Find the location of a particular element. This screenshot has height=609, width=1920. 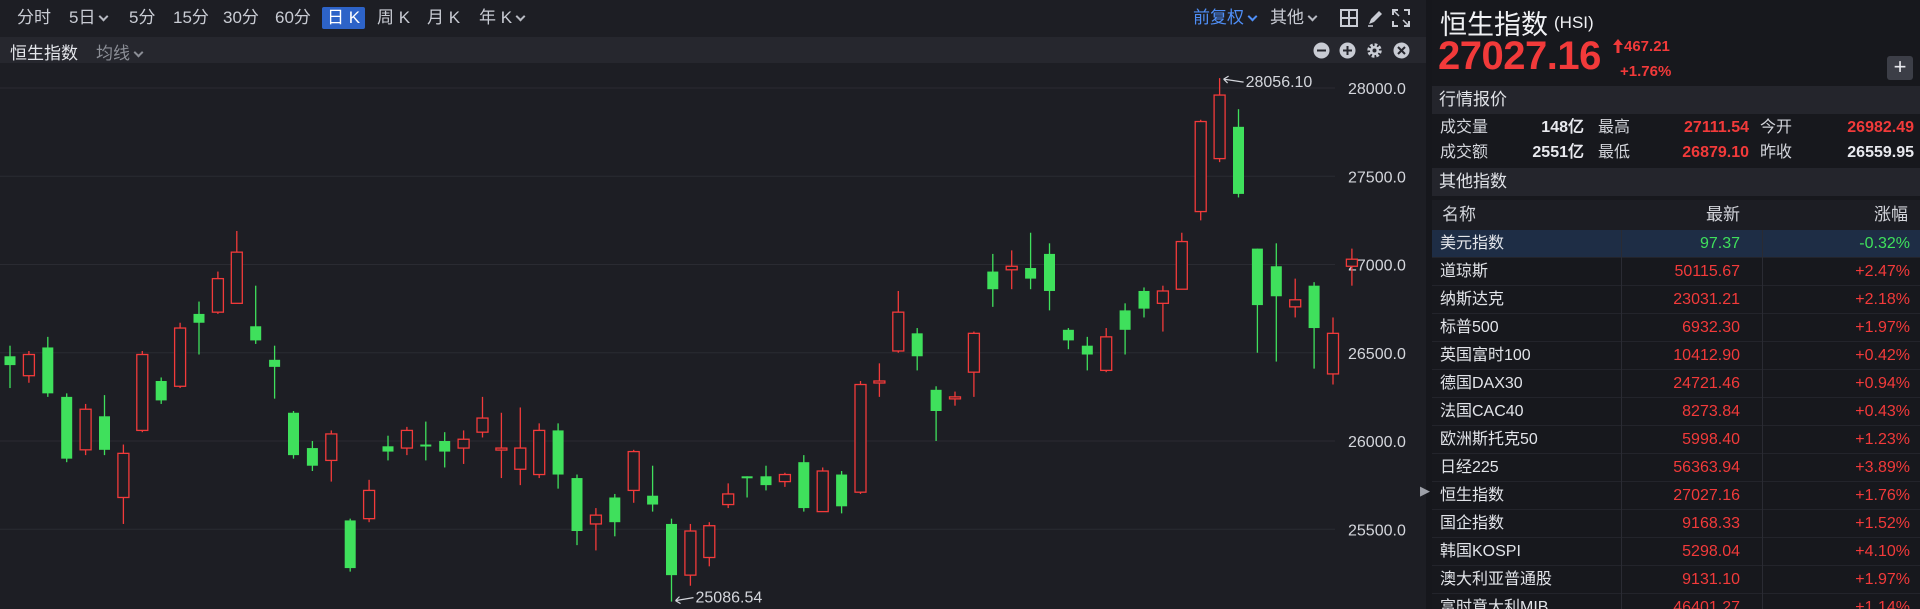

index-name: 富时意大利MIB is located at coordinates (1494, 604).